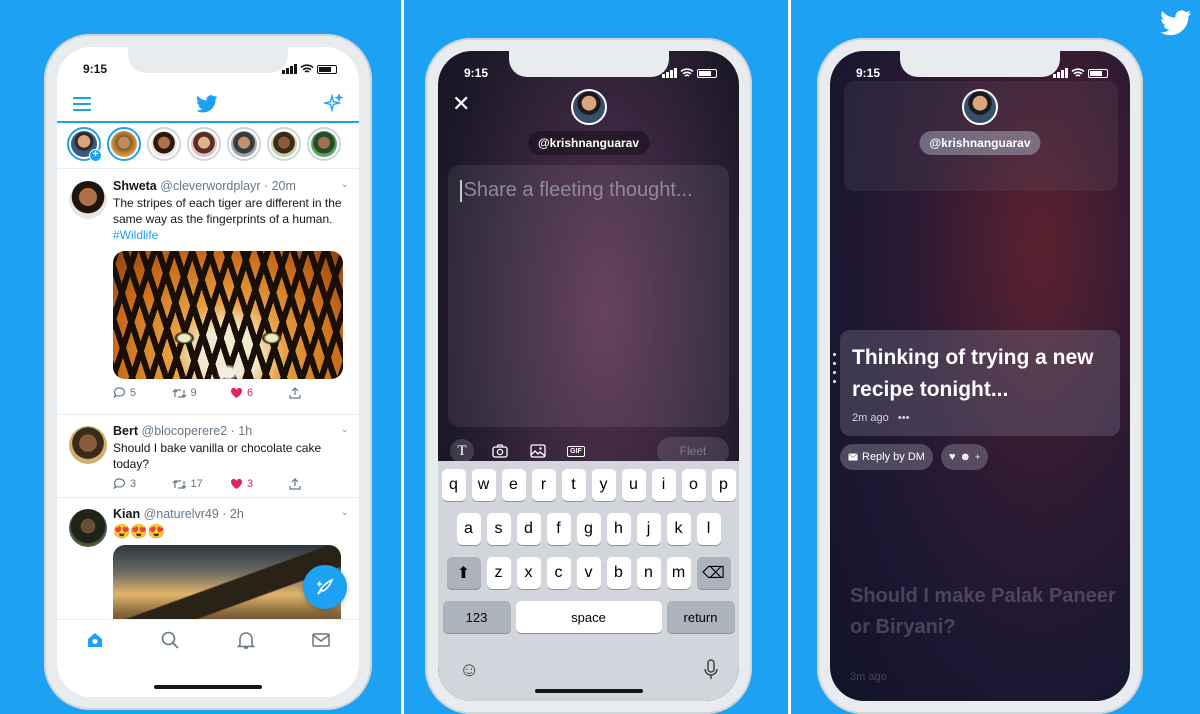 The image size is (1200, 714). What do you see at coordinates (558, 573) in the screenshot?
I see `key: c` at bounding box center [558, 573].